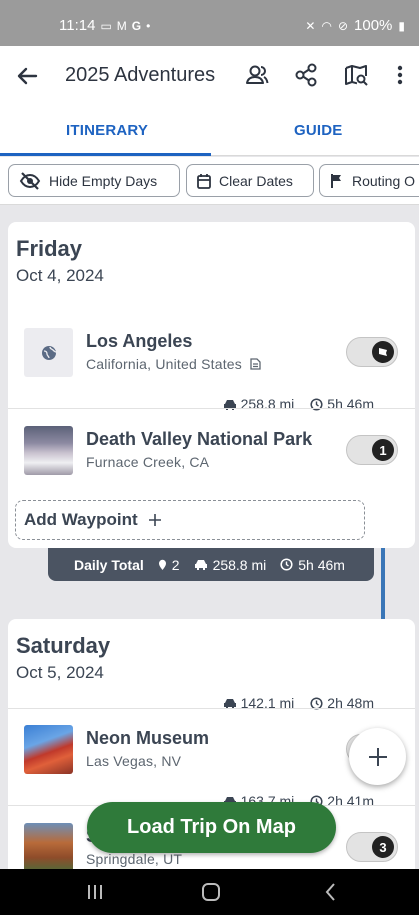 Image resolution: width=419 pixels, height=915 pixels. What do you see at coordinates (331, 892) in the screenshot?
I see `back-nav-icon` at bounding box center [331, 892].